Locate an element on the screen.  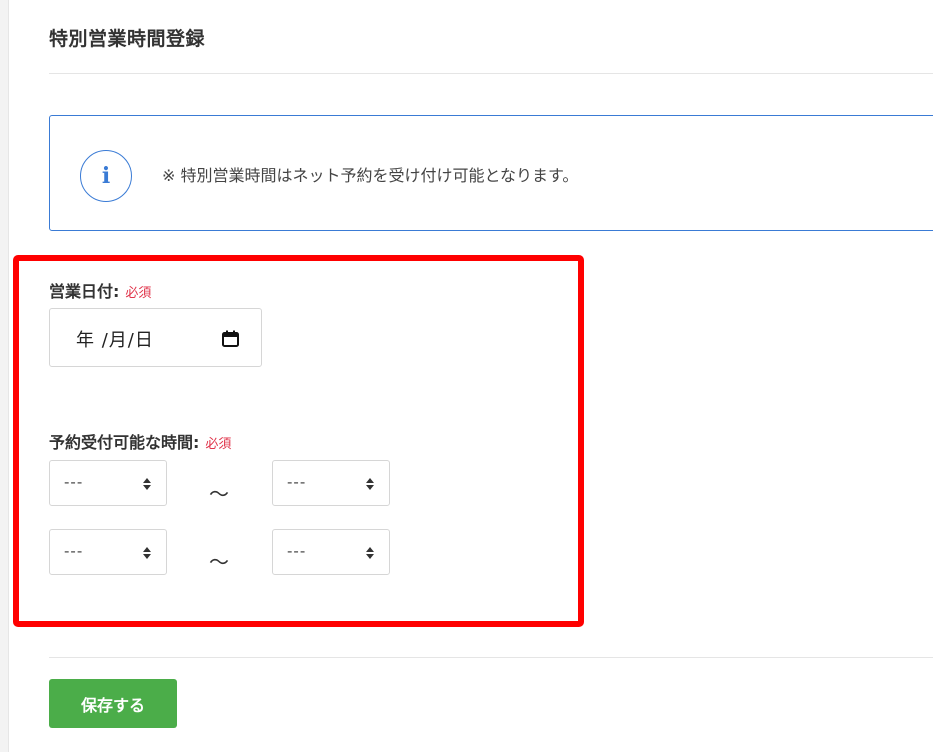
title-divider is located at coordinates (491, 73).